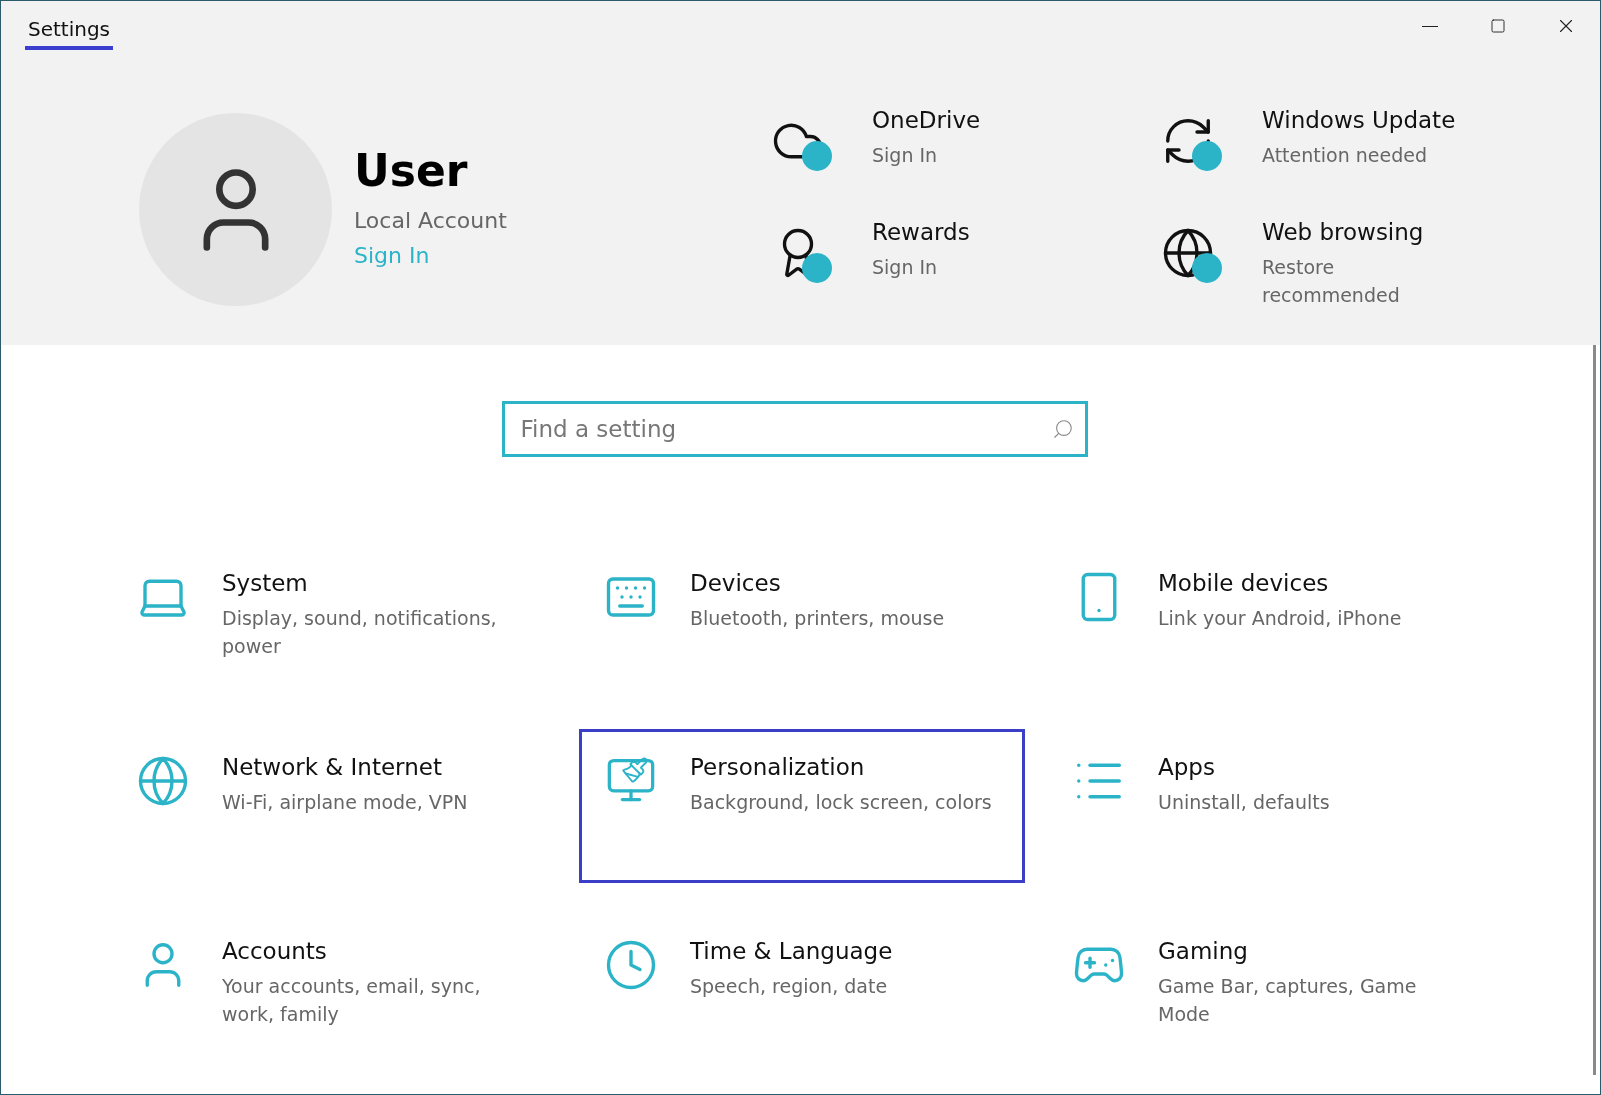 This screenshot has width=1601, height=1095. What do you see at coordinates (345, 802) in the screenshot?
I see `category-description: Wi-Fi, airplane mode, VPN` at bounding box center [345, 802].